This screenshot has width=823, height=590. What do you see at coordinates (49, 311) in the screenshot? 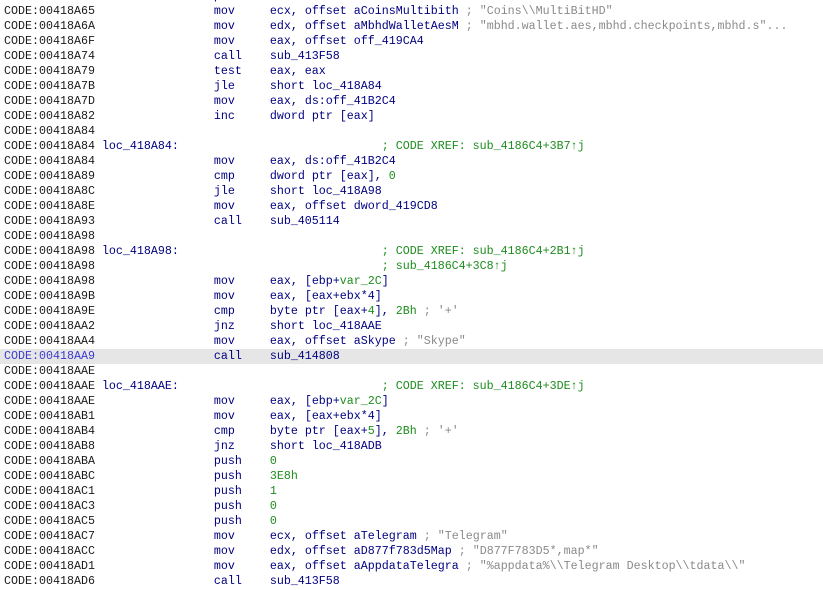
I see `address: CODE:00418A9E` at bounding box center [49, 311].